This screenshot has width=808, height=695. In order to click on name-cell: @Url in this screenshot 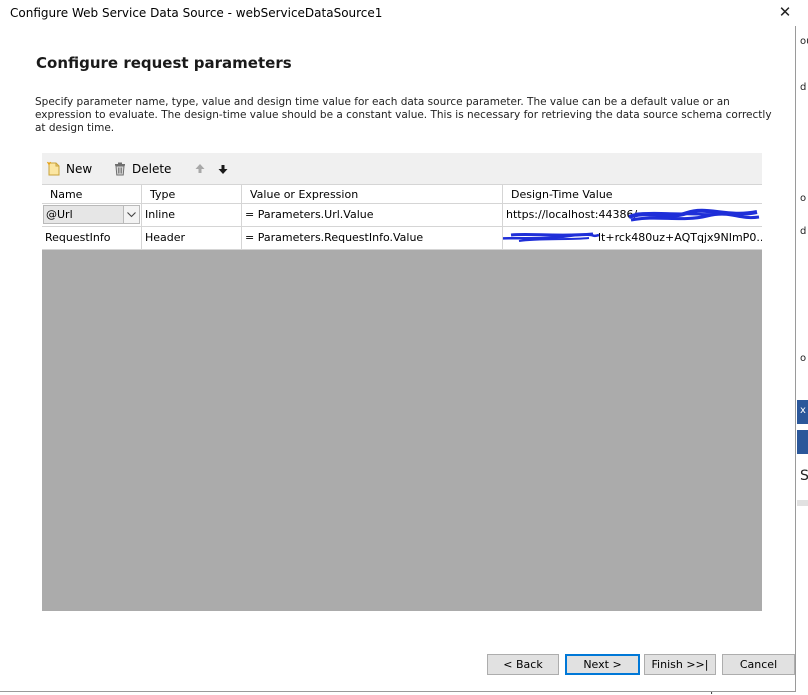, I will do `click(92, 215)`.